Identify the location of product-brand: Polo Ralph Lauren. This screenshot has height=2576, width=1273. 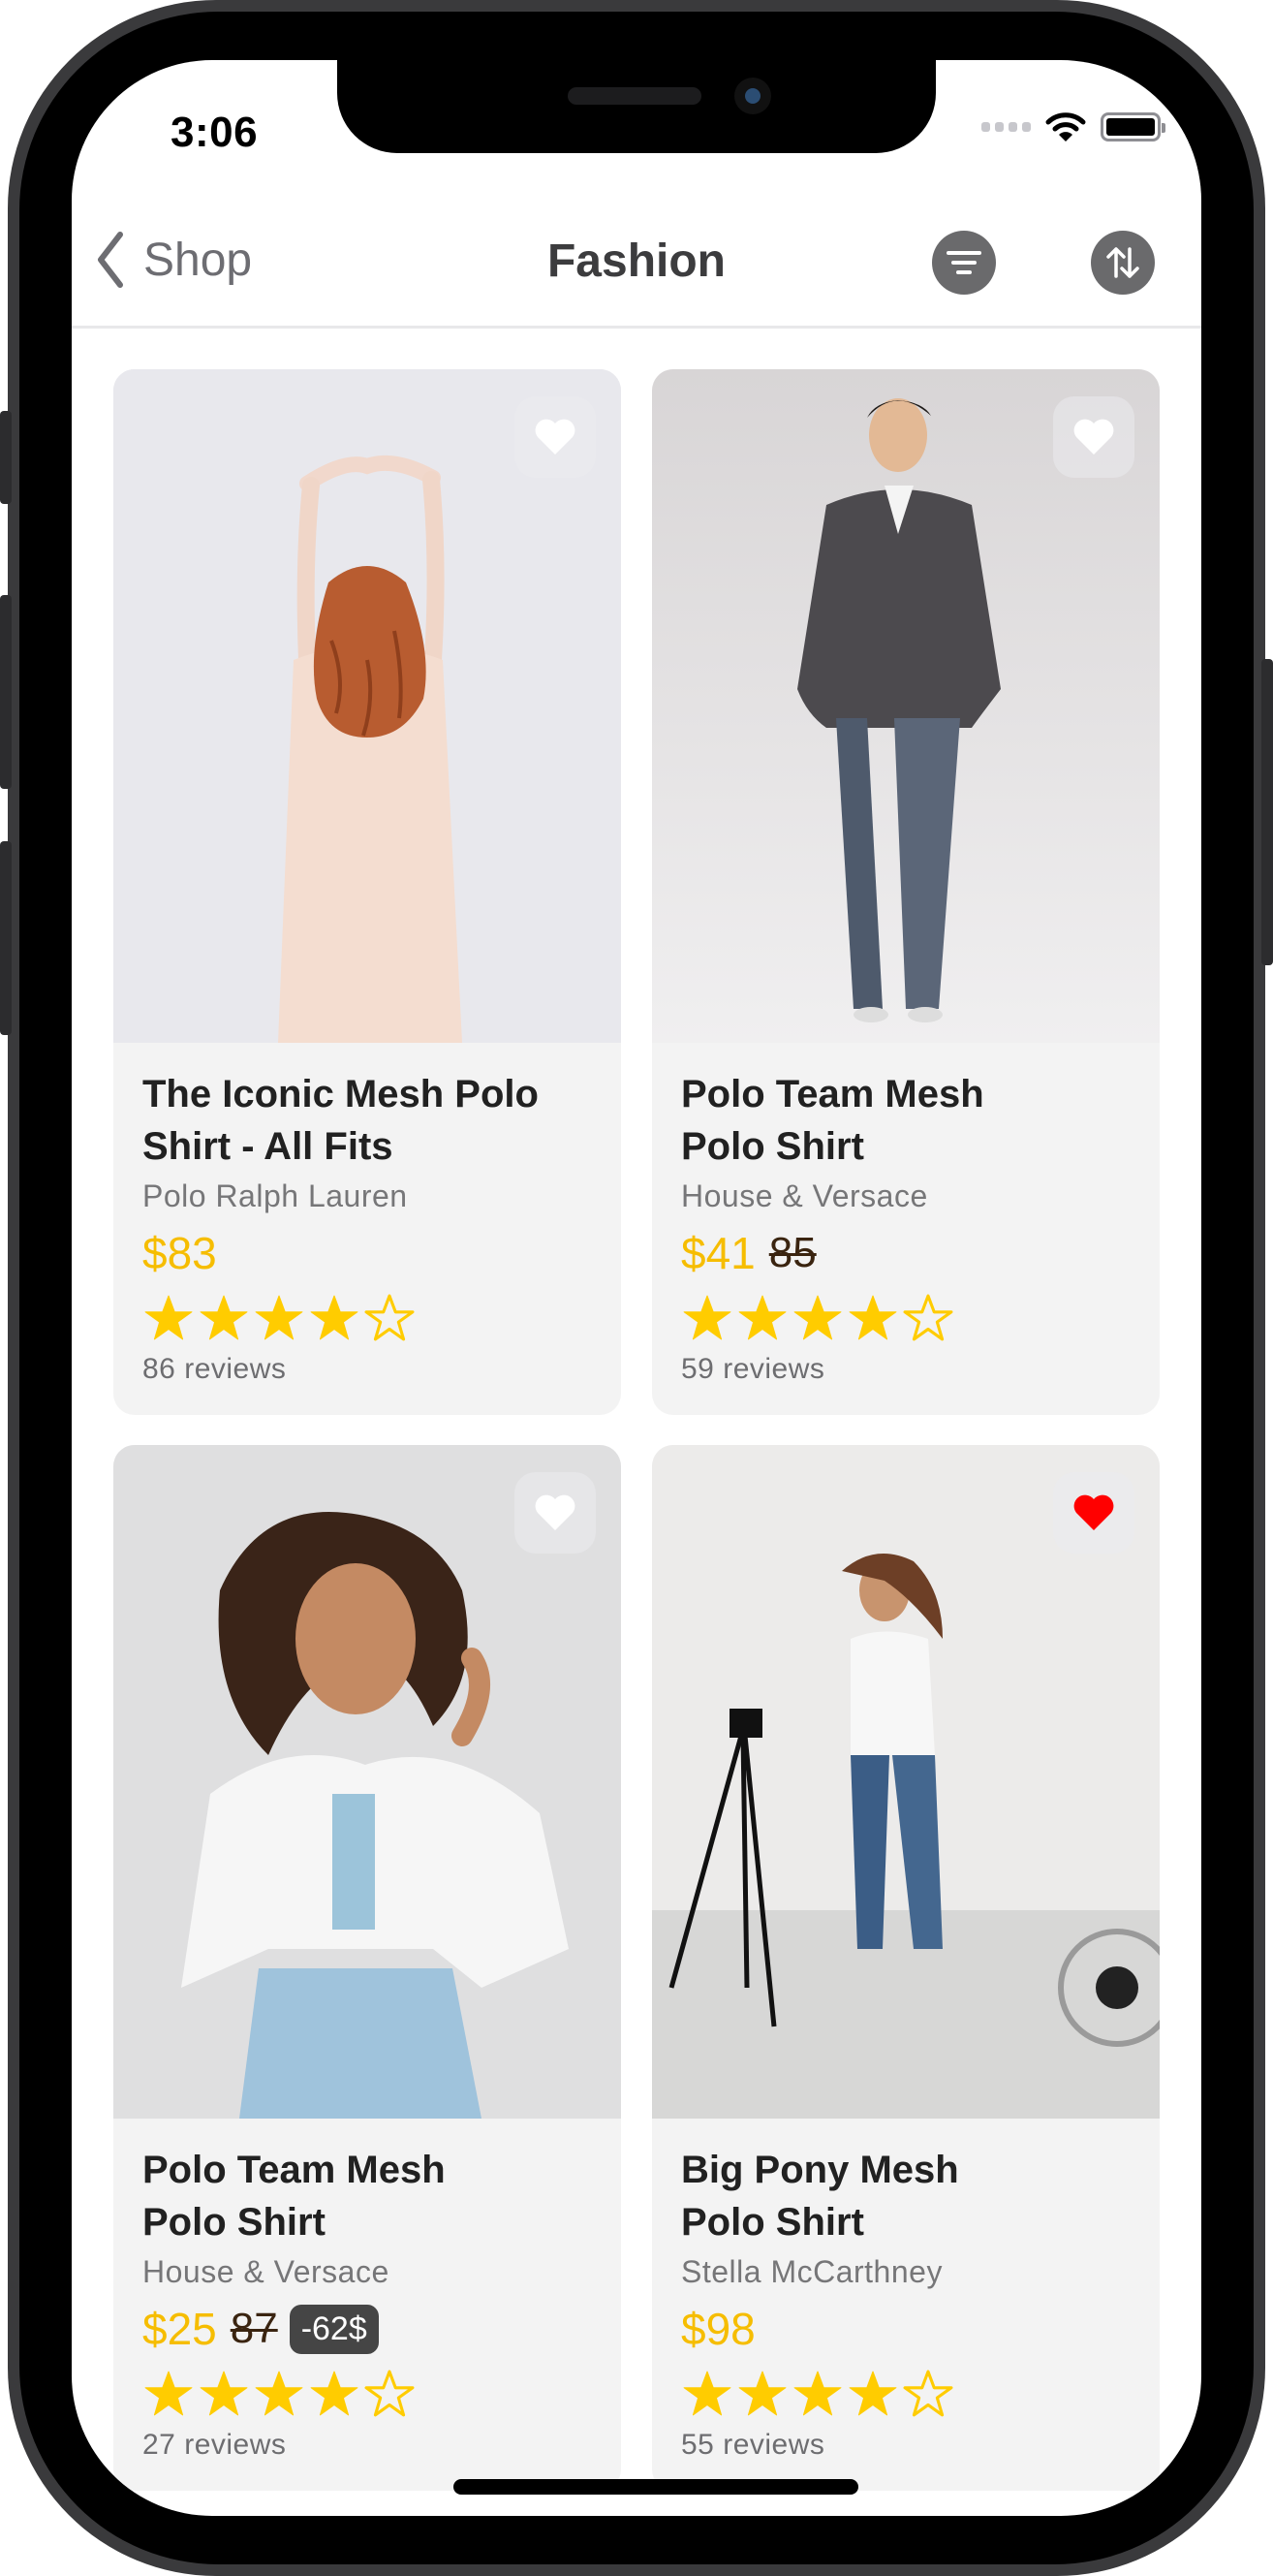
(275, 1195).